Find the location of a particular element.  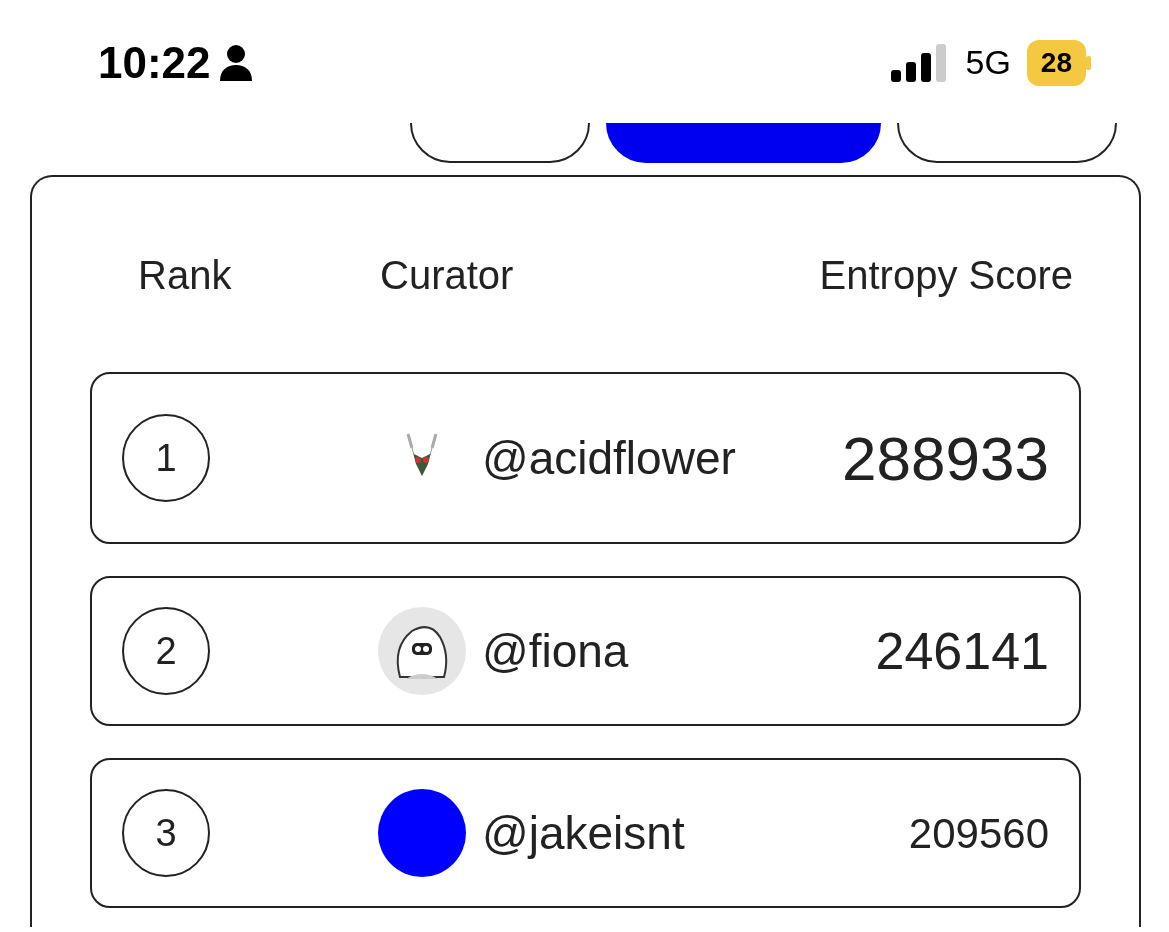

rank-badge: 1 is located at coordinates (166, 458).